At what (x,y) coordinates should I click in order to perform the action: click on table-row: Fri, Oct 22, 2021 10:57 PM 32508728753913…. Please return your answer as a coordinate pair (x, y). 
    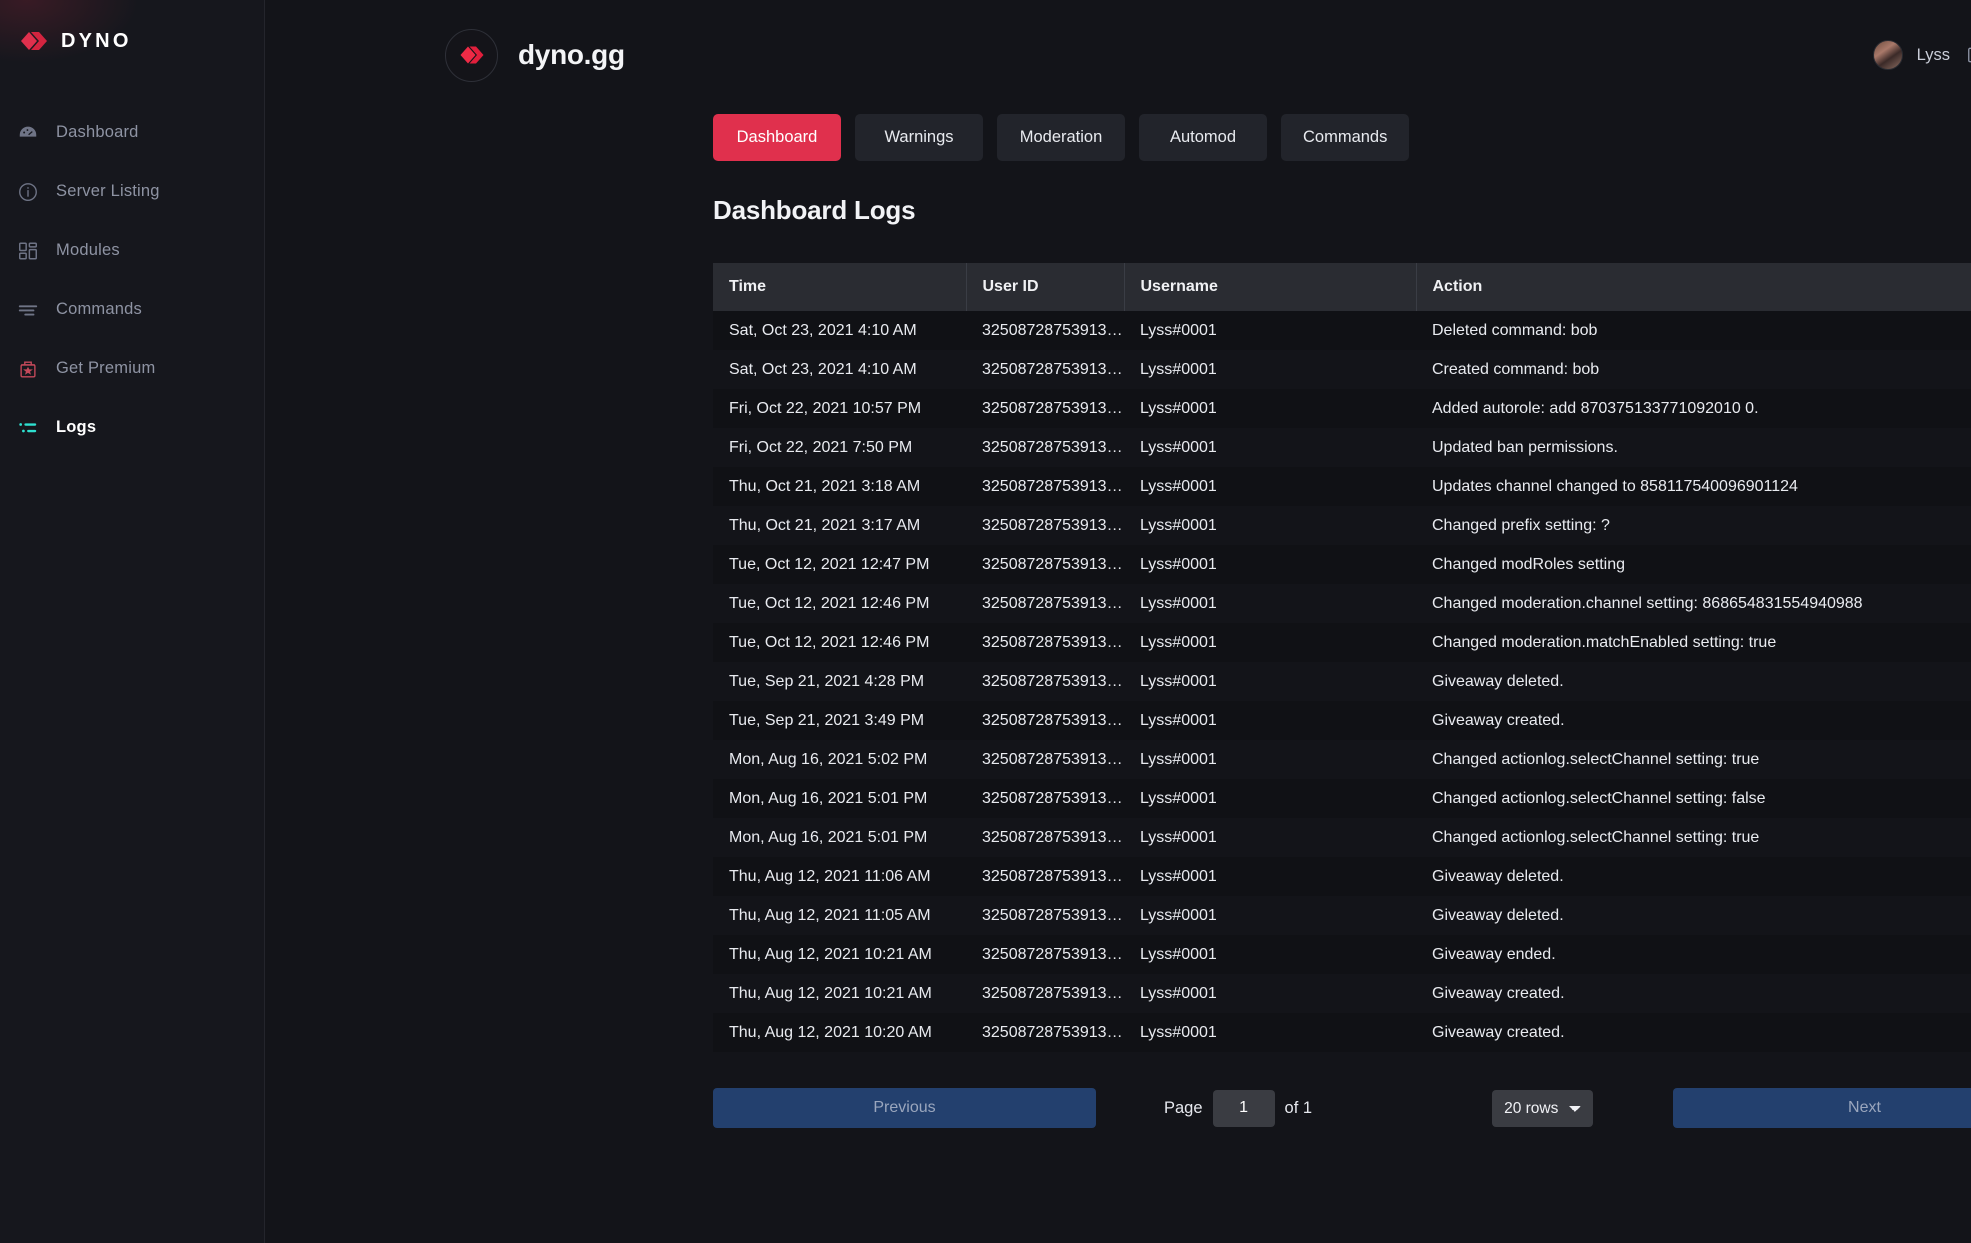
    Looking at the image, I should click on (1342, 408).